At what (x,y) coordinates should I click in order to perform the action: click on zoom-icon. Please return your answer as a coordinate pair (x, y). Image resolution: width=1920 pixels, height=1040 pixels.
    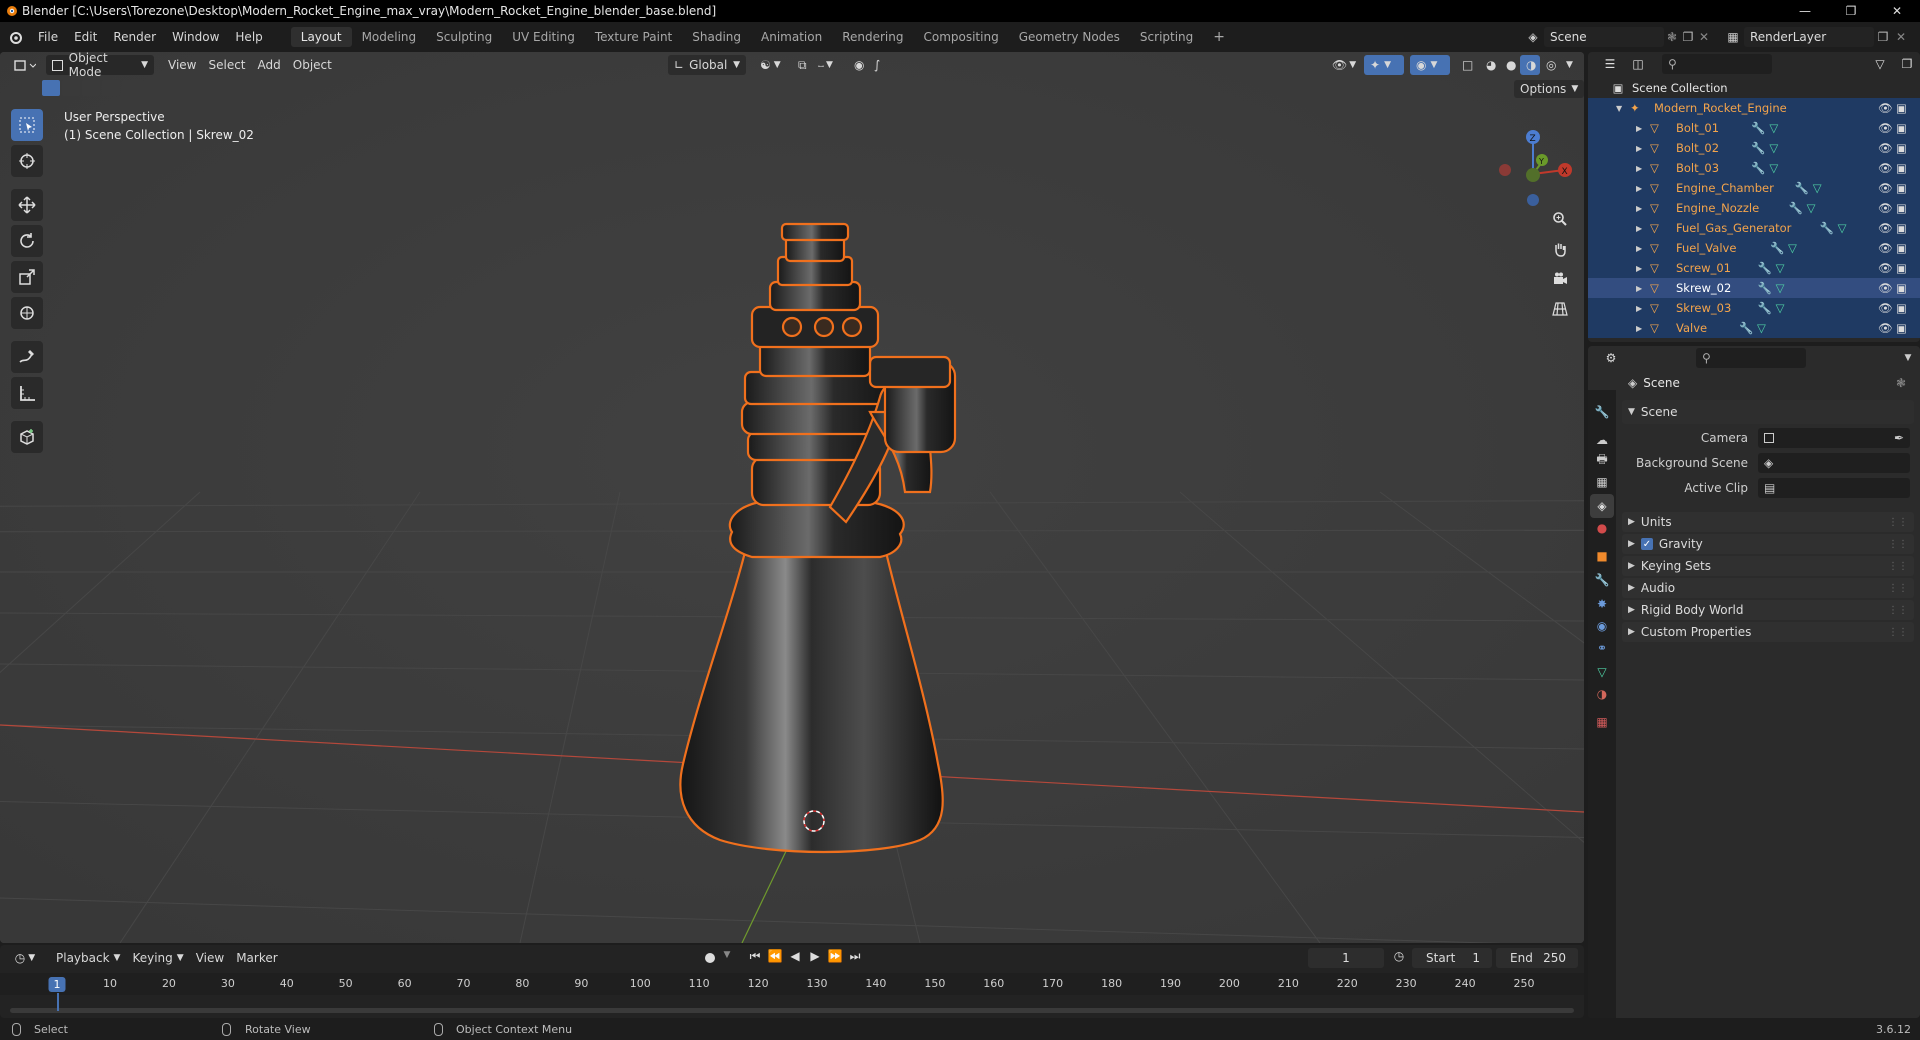
    Looking at the image, I should click on (1560, 219).